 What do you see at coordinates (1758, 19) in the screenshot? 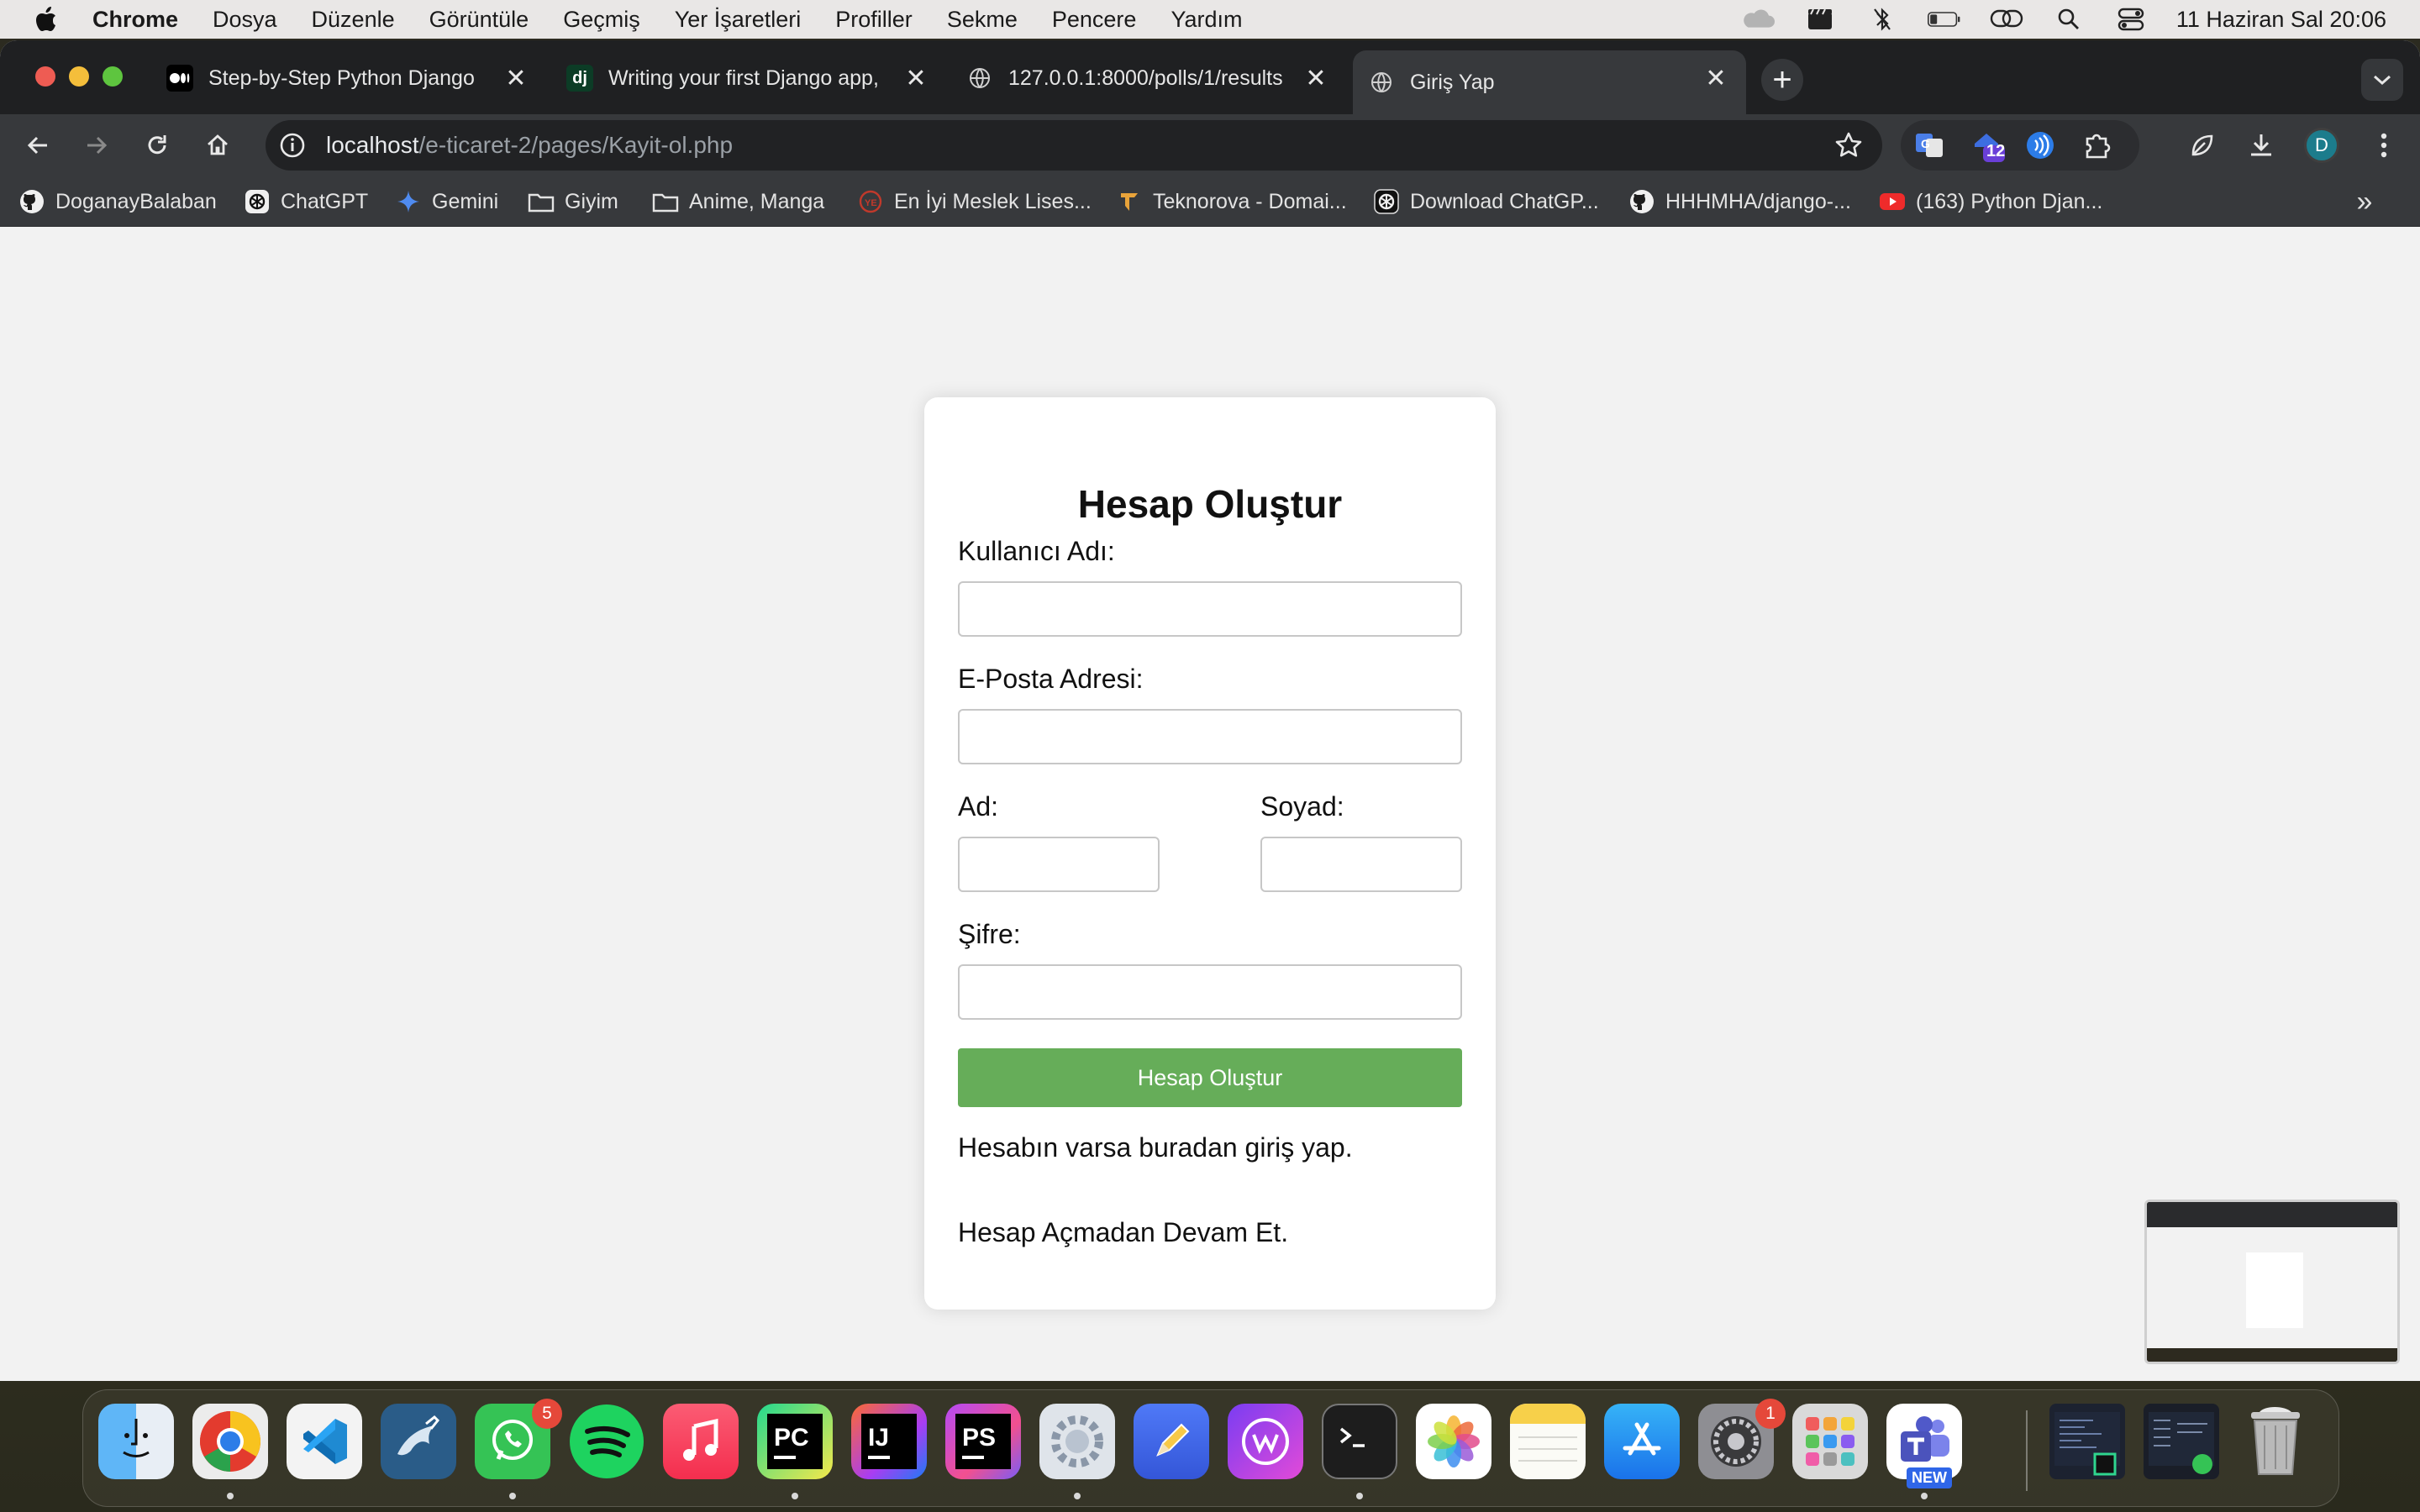
I see `cloud-icon` at bounding box center [1758, 19].